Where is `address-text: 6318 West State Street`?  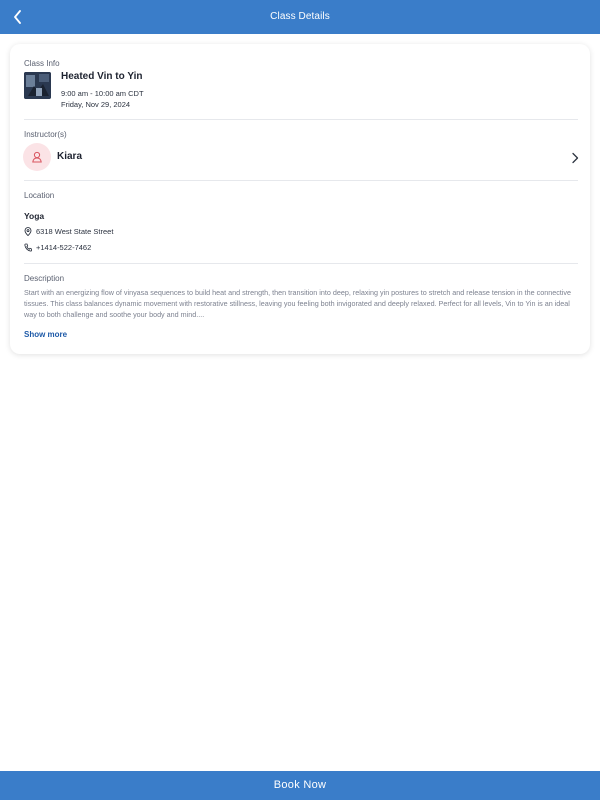
address-text: 6318 West State Street is located at coordinates (75, 231).